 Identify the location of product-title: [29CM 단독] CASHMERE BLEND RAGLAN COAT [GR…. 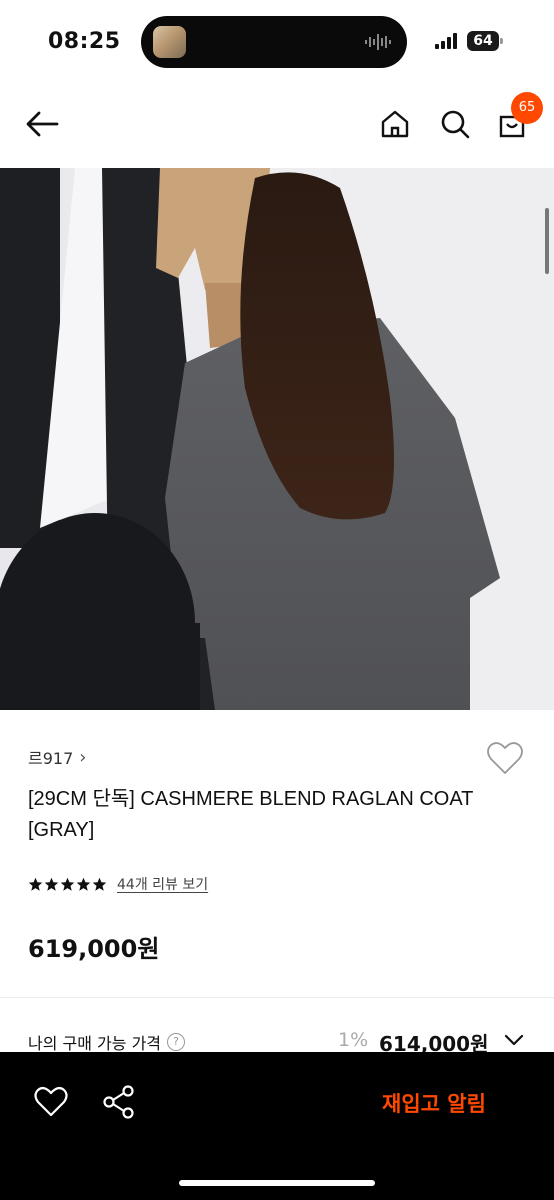
(251, 814).